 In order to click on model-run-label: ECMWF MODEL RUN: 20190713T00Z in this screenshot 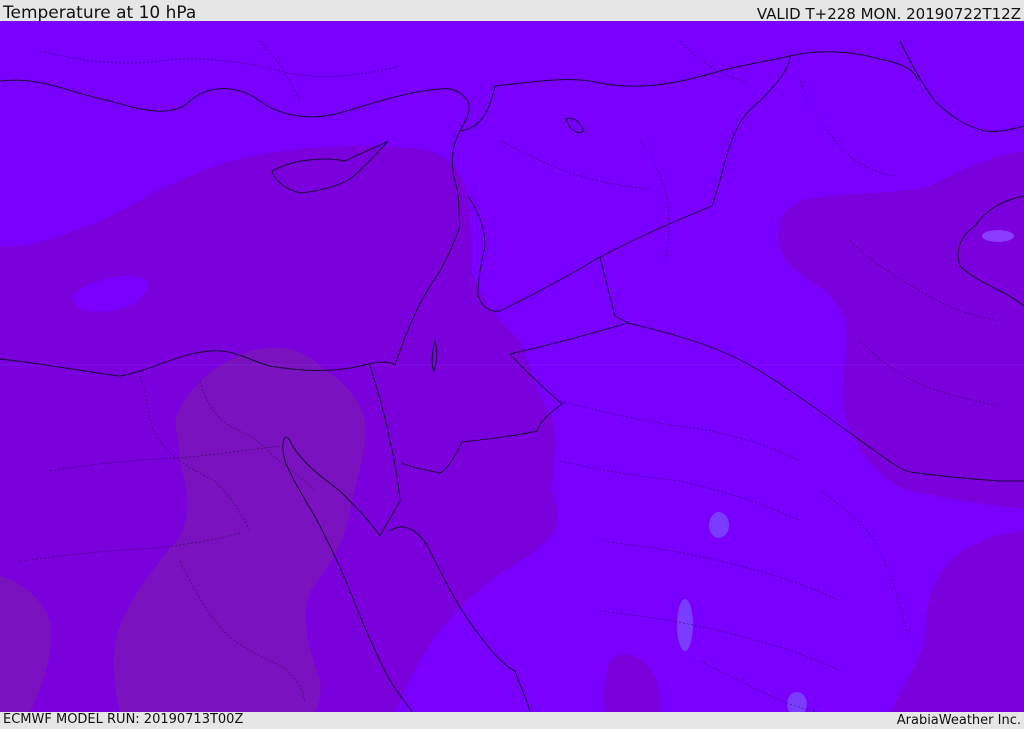, I will do `click(123, 719)`.